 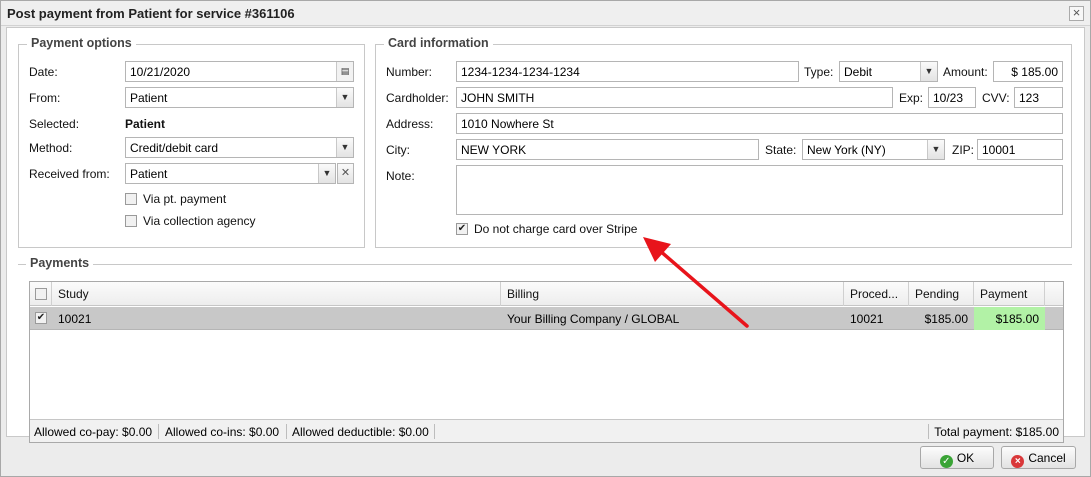 I want to click on cancel-button: × Cancel, so click(x=1038, y=457).